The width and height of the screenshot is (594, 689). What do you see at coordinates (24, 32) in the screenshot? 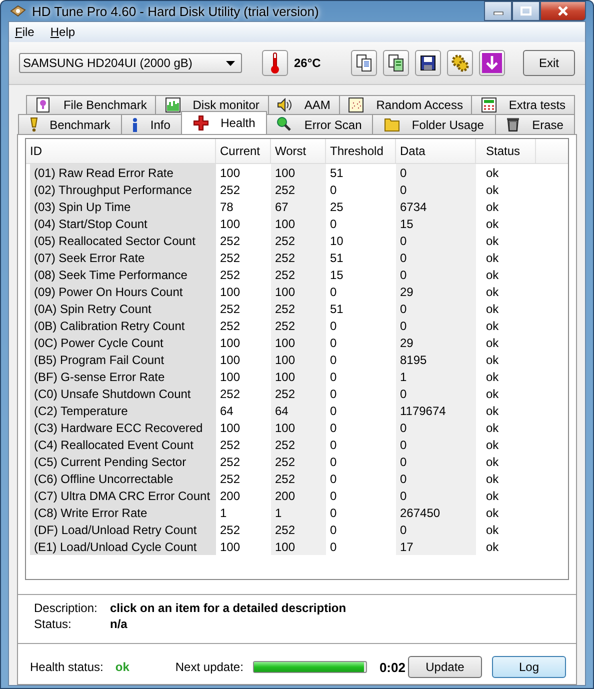
I see `menu-item: File` at bounding box center [24, 32].